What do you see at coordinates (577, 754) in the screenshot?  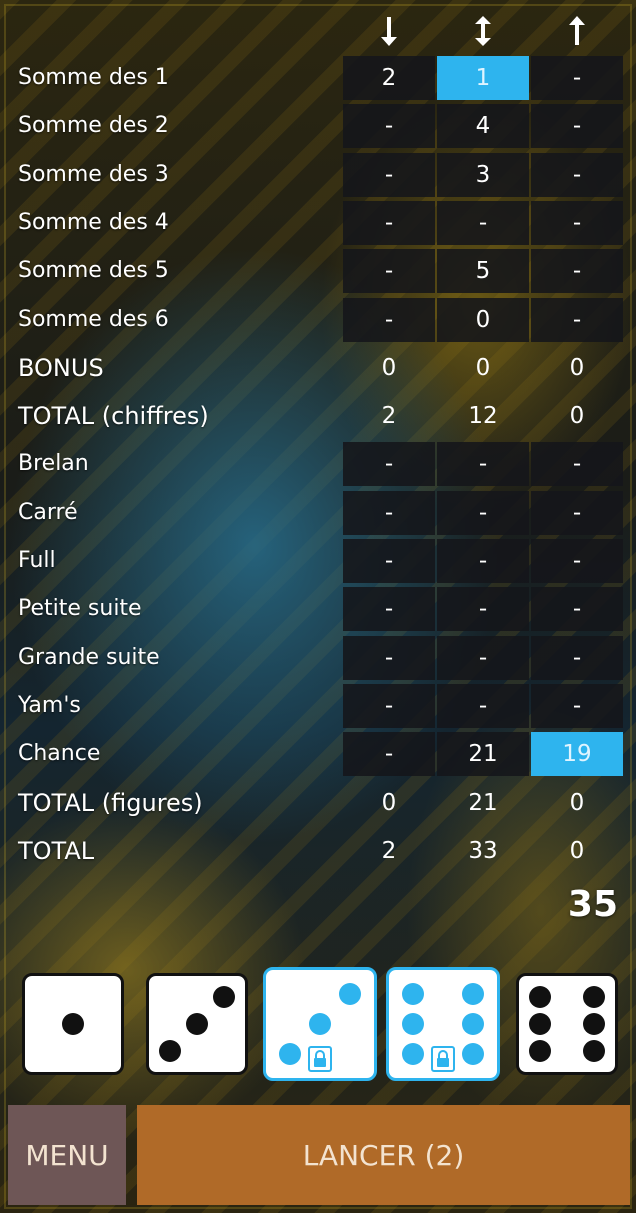 I see `score-cell: 19` at bounding box center [577, 754].